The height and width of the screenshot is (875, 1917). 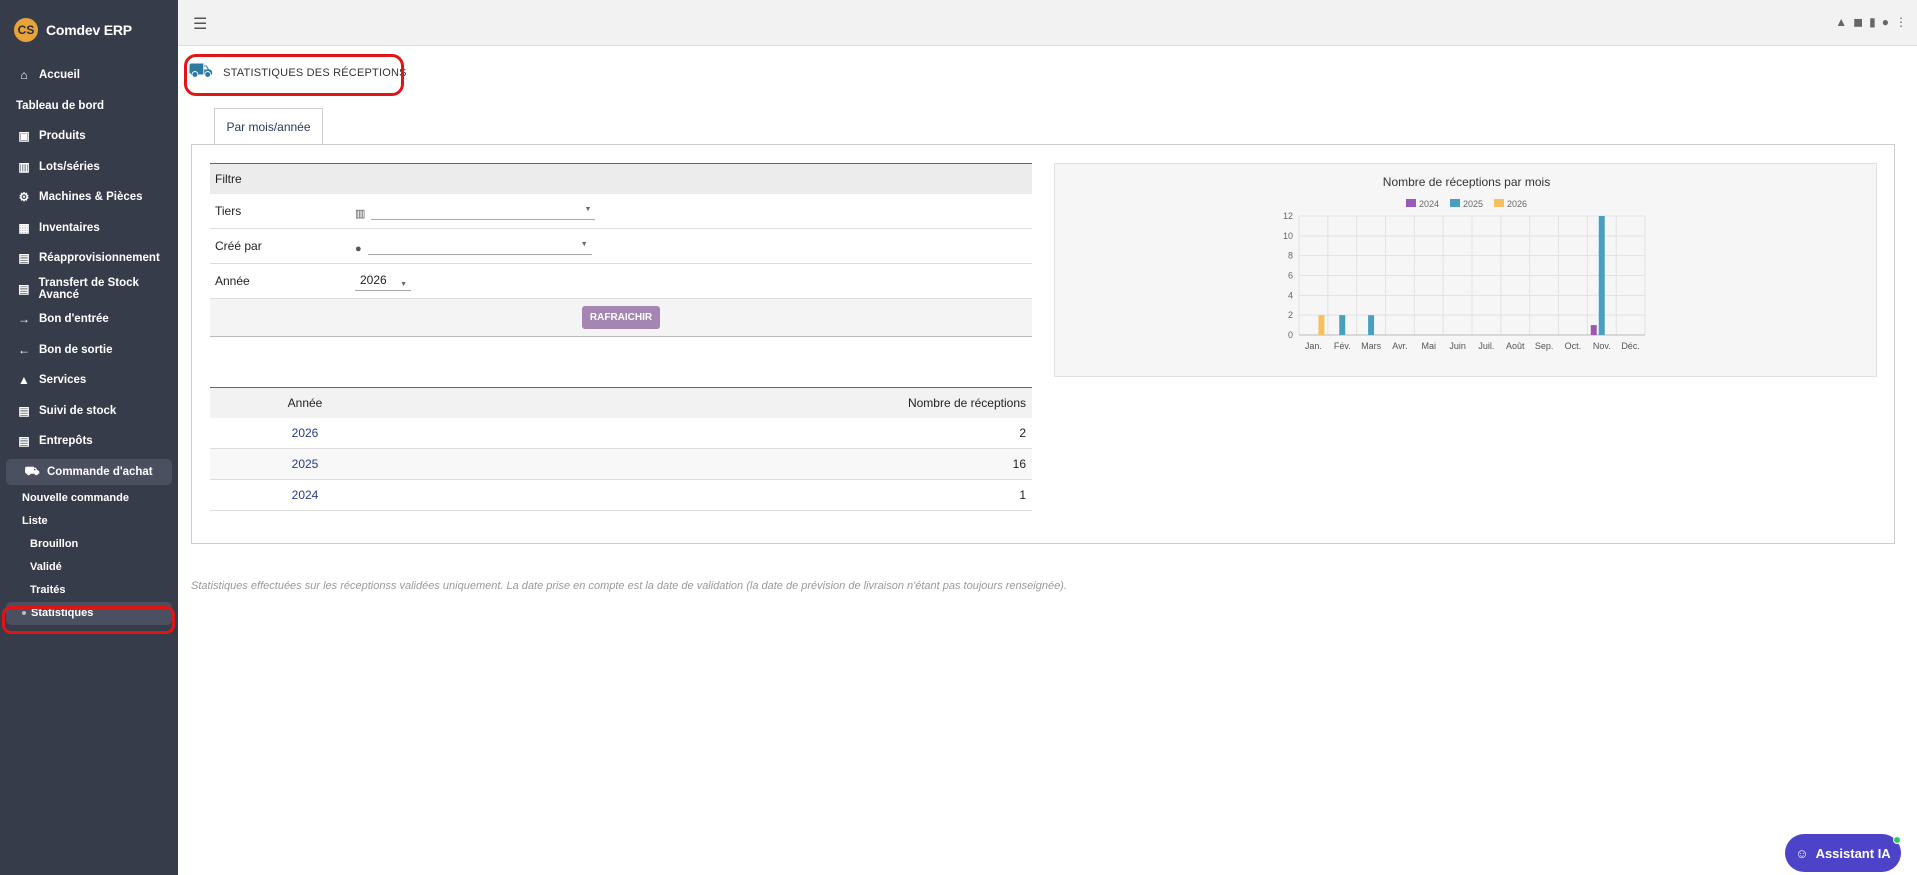 What do you see at coordinates (305, 464) in the screenshot?
I see `year-link: 2025` at bounding box center [305, 464].